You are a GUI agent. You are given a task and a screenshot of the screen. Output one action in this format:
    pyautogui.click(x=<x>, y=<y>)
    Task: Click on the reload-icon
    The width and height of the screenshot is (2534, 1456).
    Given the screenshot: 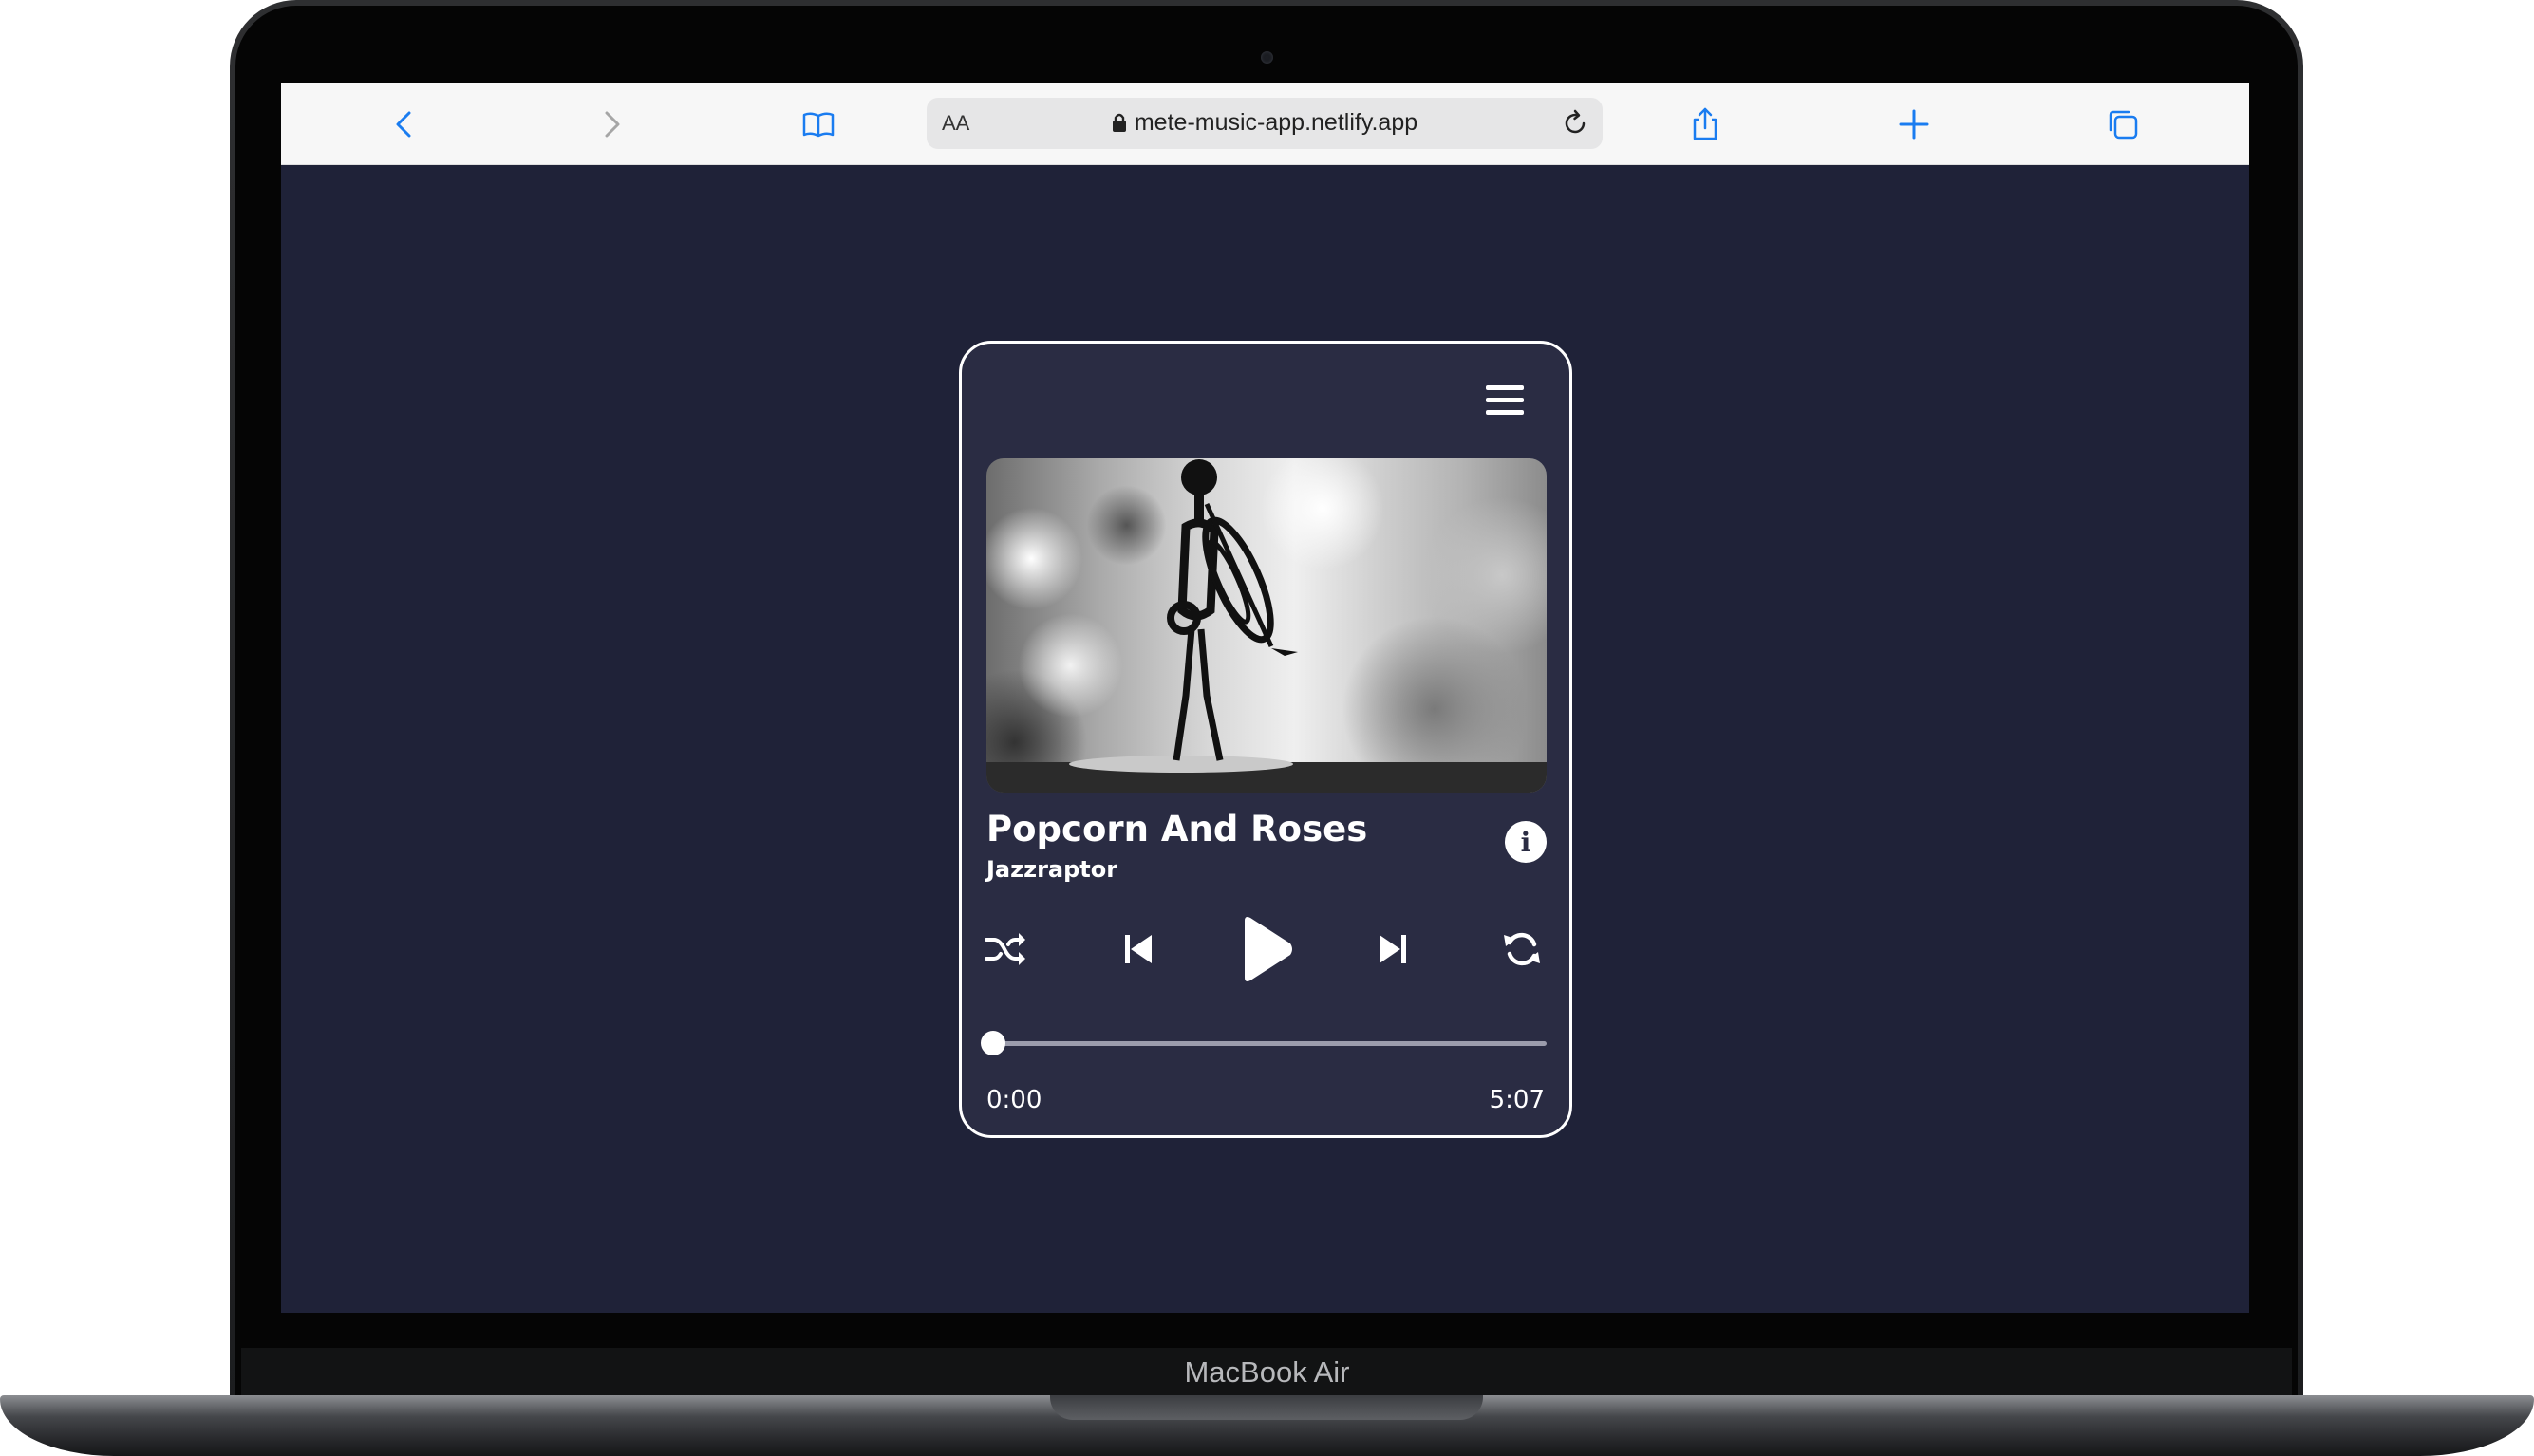 What is the action you would take?
    pyautogui.click(x=1575, y=124)
    